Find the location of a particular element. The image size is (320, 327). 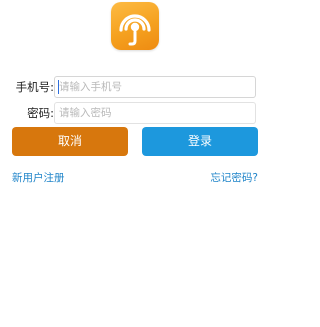

text-caret is located at coordinates (58, 87).